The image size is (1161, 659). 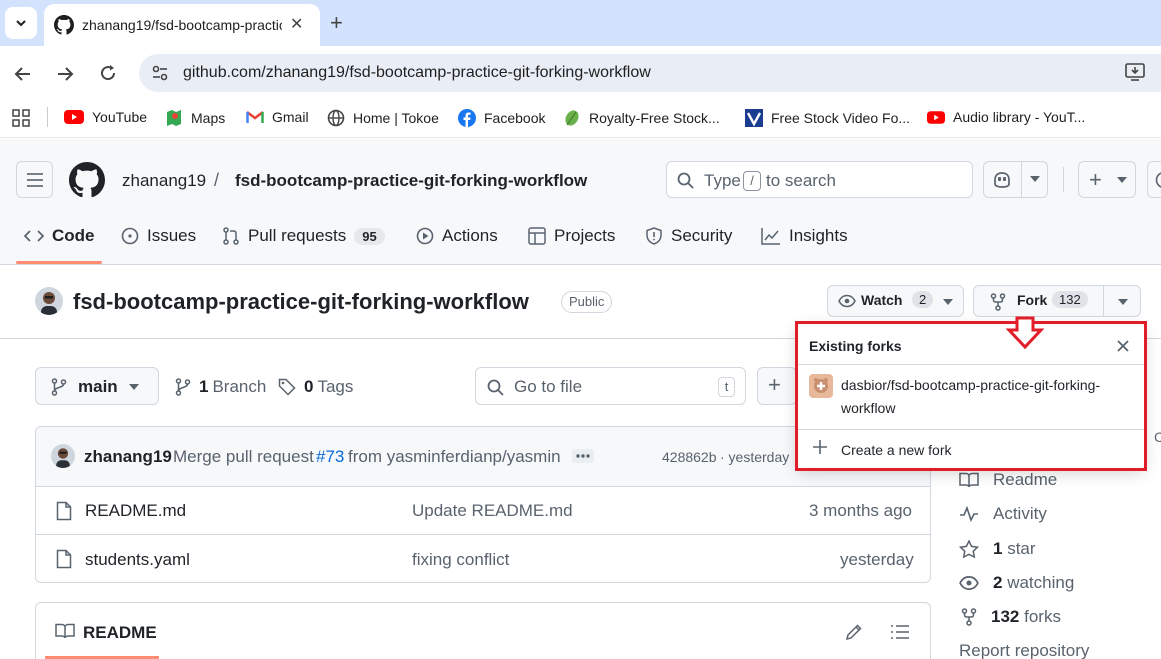 I want to click on sidebar-readme-link: Readme, so click(x=1008, y=480).